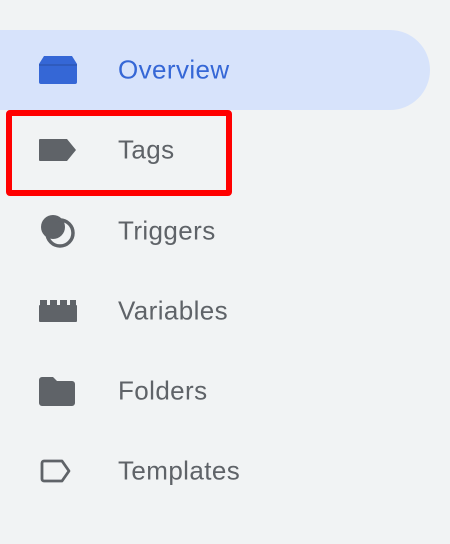 The width and height of the screenshot is (450, 544). Describe the element at coordinates (58, 391) in the screenshot. I see `folder-icon` at that location.